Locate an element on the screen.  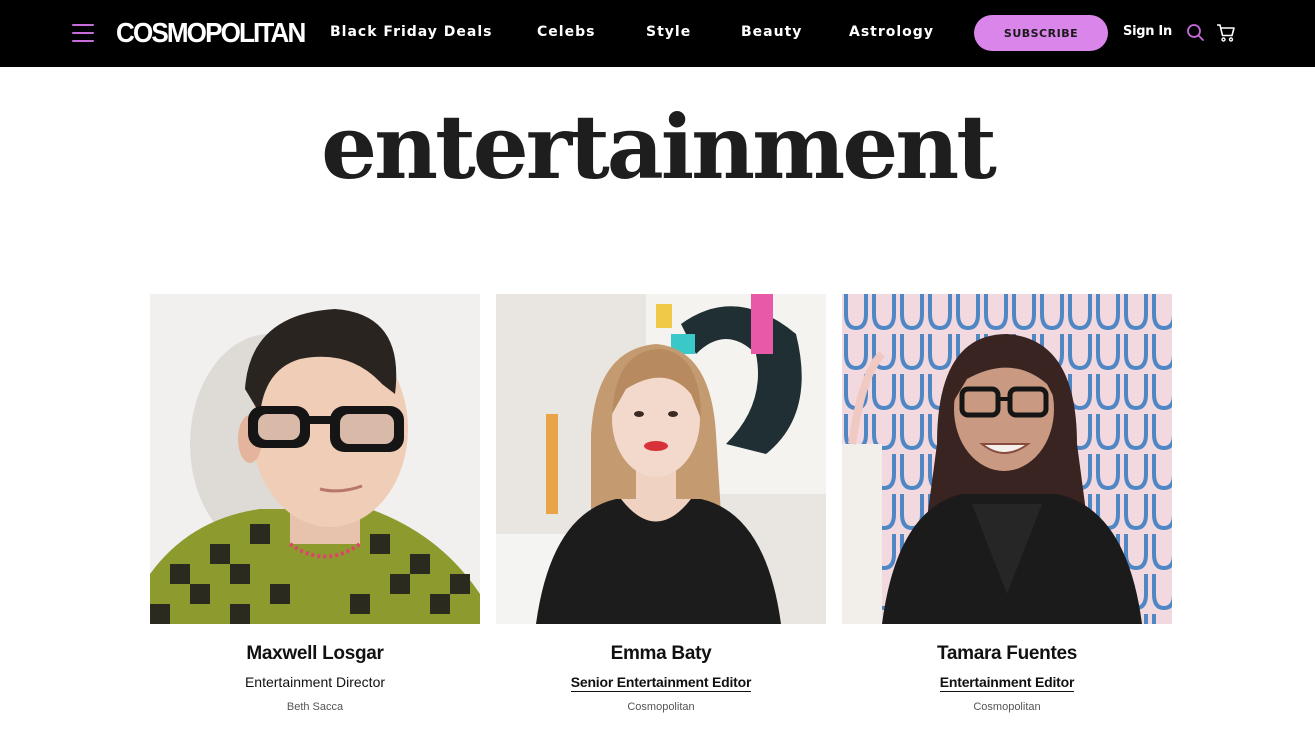
staff-name: Tamara Fuentes is located at coordinates (1007, 654).